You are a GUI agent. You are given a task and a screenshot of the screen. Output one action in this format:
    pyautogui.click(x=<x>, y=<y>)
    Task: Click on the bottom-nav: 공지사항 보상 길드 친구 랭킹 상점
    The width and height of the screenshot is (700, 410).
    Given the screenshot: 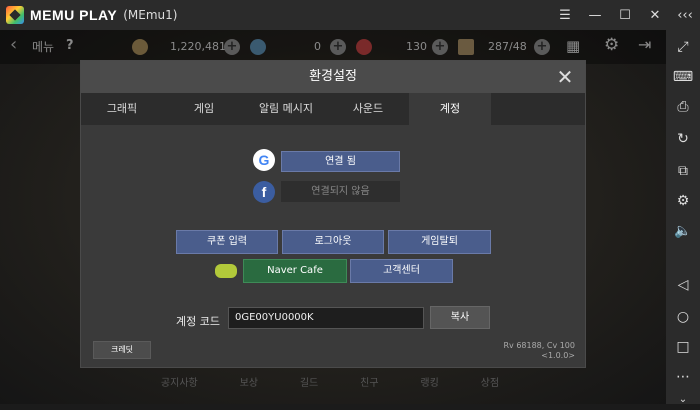 What is the action you would take?
    pyautogui.click(x=330, y=389)
    